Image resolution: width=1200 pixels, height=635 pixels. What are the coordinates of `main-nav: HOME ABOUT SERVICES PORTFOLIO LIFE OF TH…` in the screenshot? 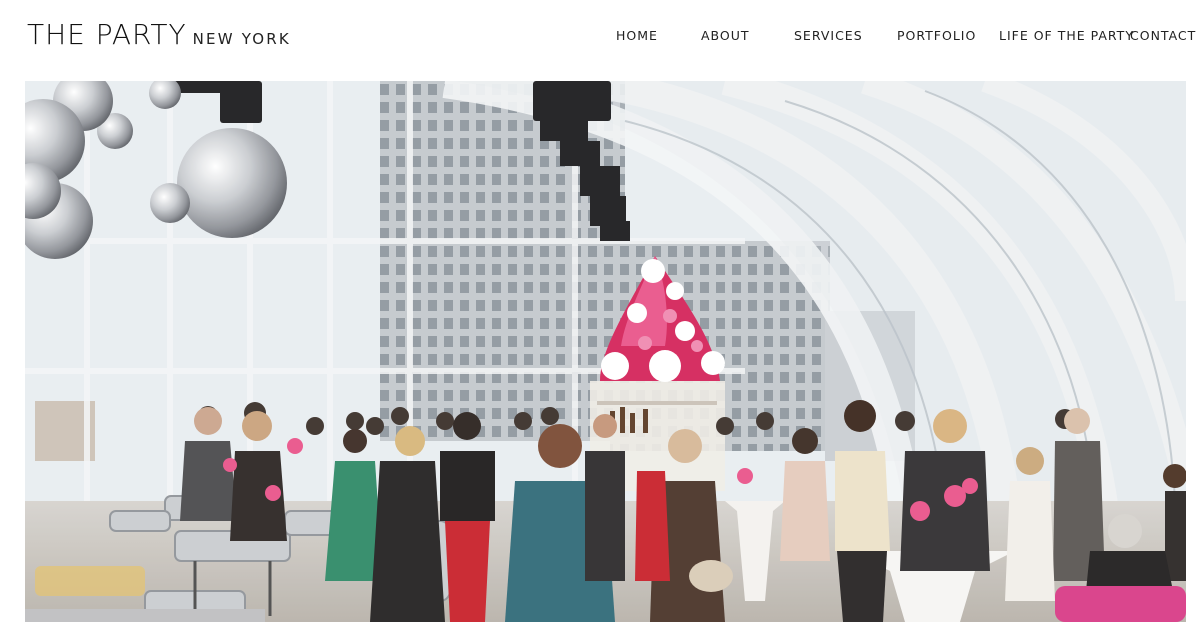 It's located at (600, 38).